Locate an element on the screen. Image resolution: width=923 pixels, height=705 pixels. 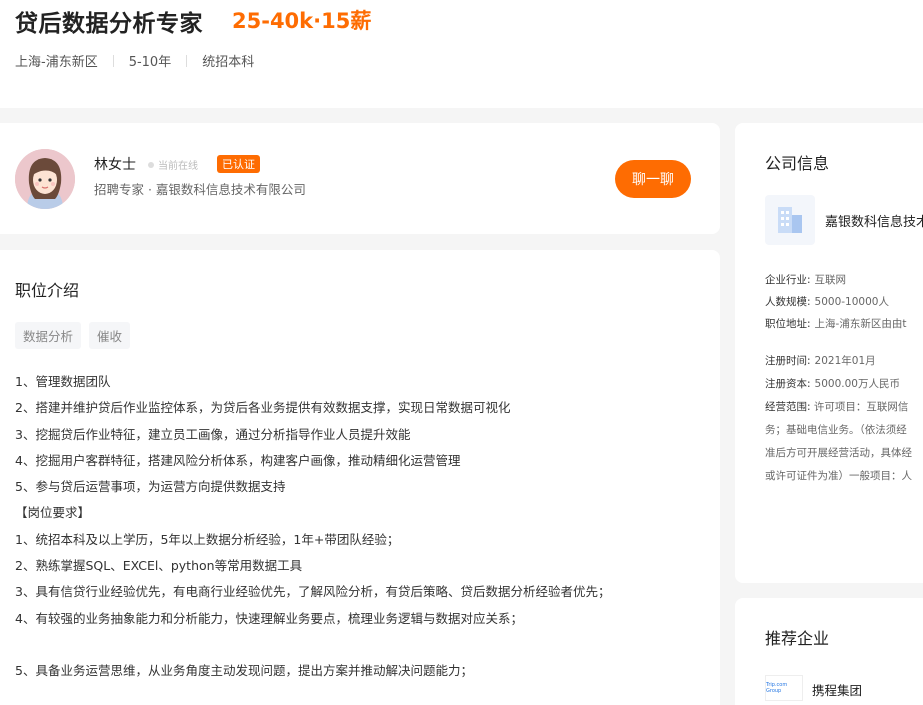
info-label: 企业行业: is located at coordinates (788, 280).